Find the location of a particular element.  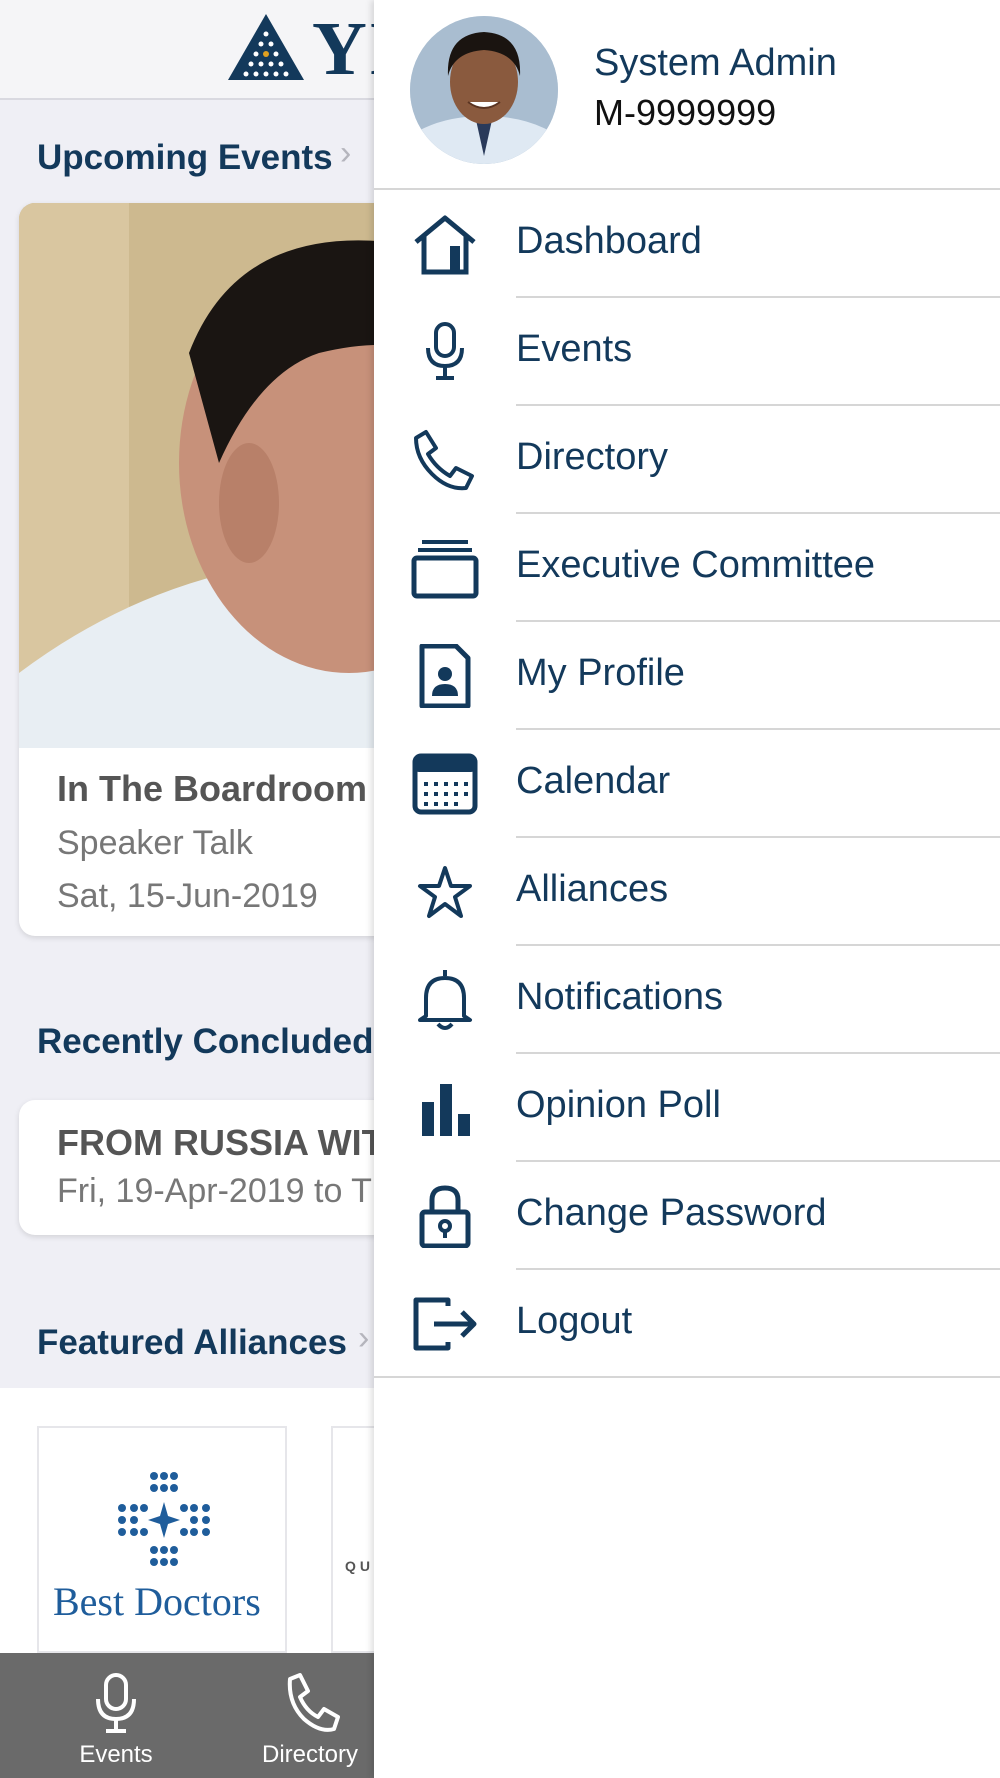

menu-item-executive-committee: Executive Committee is located at coordinates (687, 568).